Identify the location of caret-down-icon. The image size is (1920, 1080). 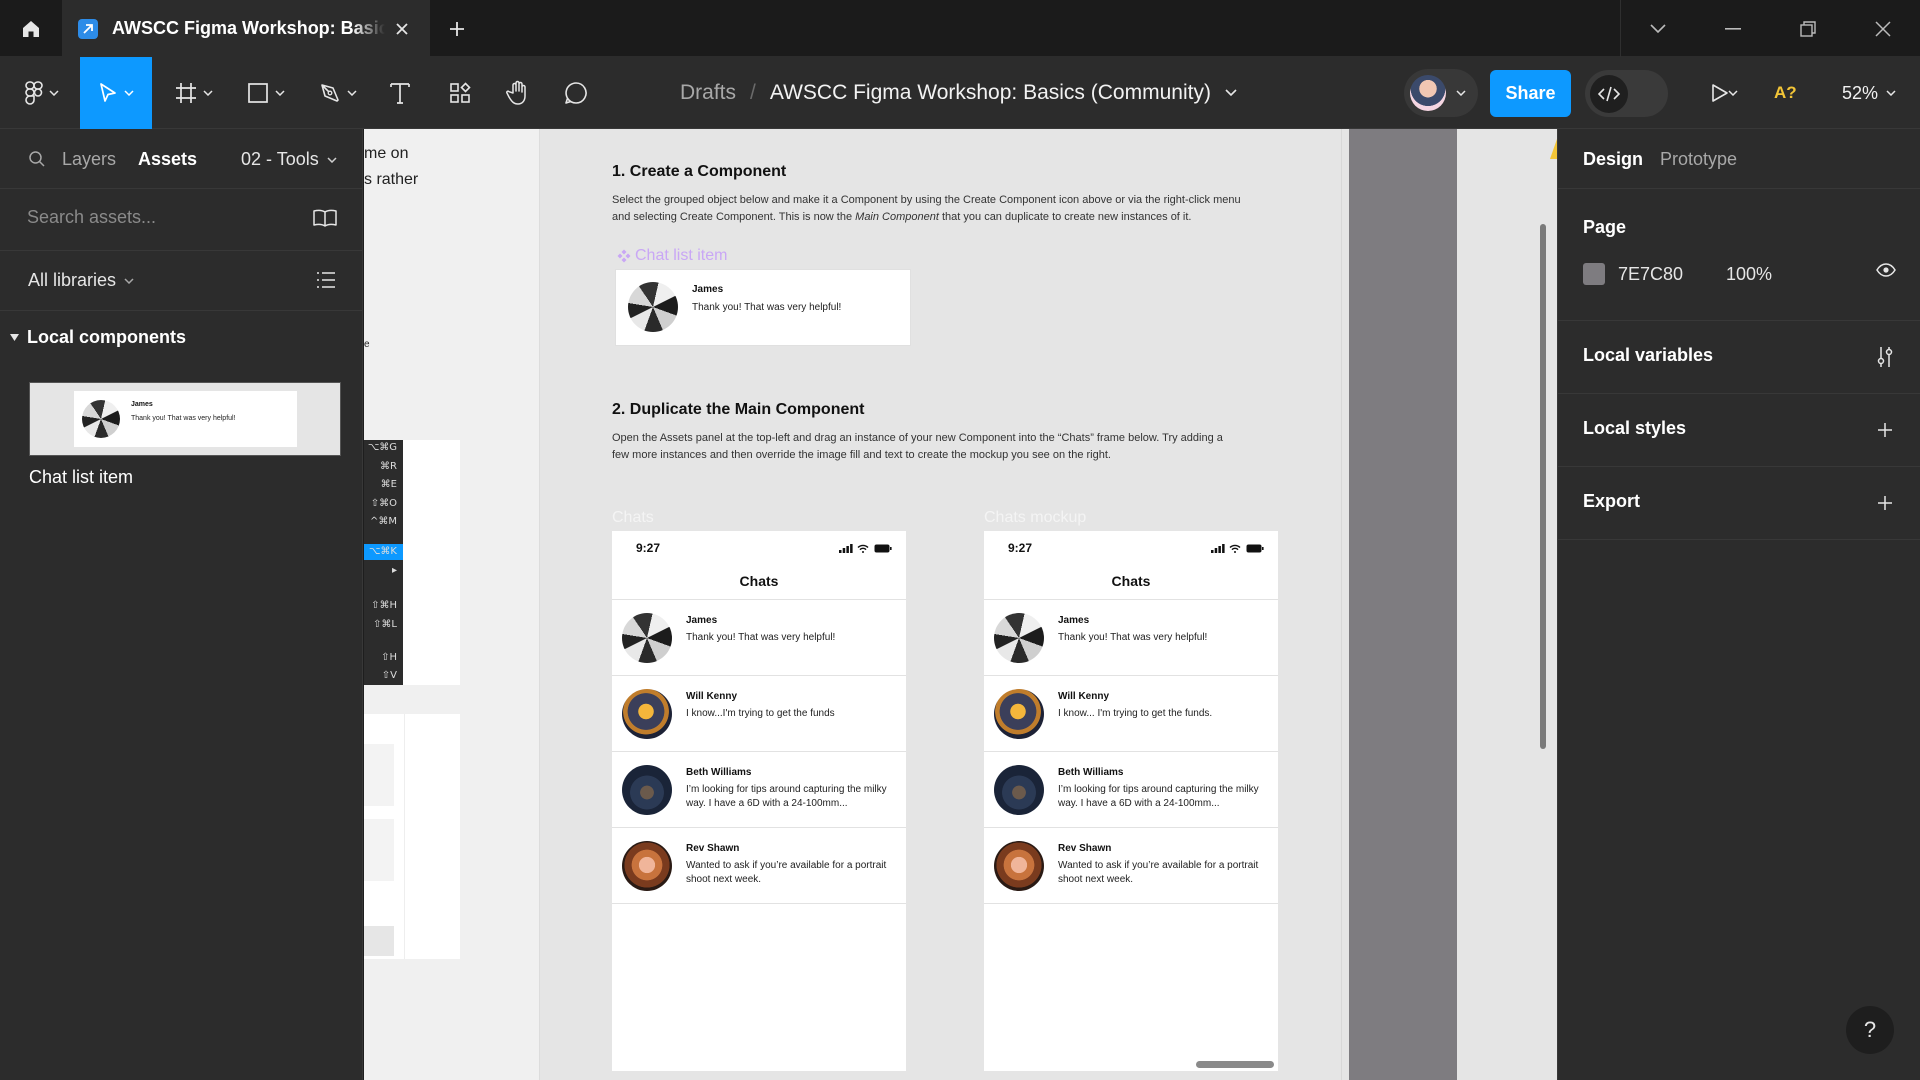
(14, 337).